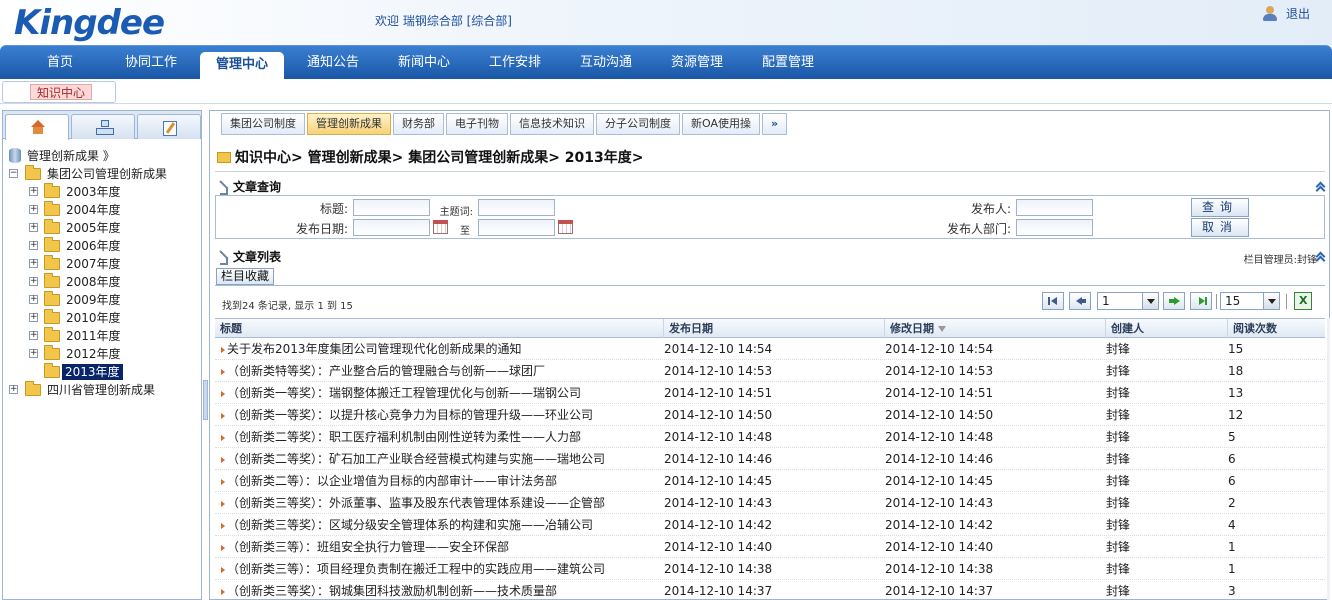 This screenshot has height=600, width=1332. Describe the element at coordinates (333, 63) in the screenshot. I see `nav-announcements: 通知公告` at that location.